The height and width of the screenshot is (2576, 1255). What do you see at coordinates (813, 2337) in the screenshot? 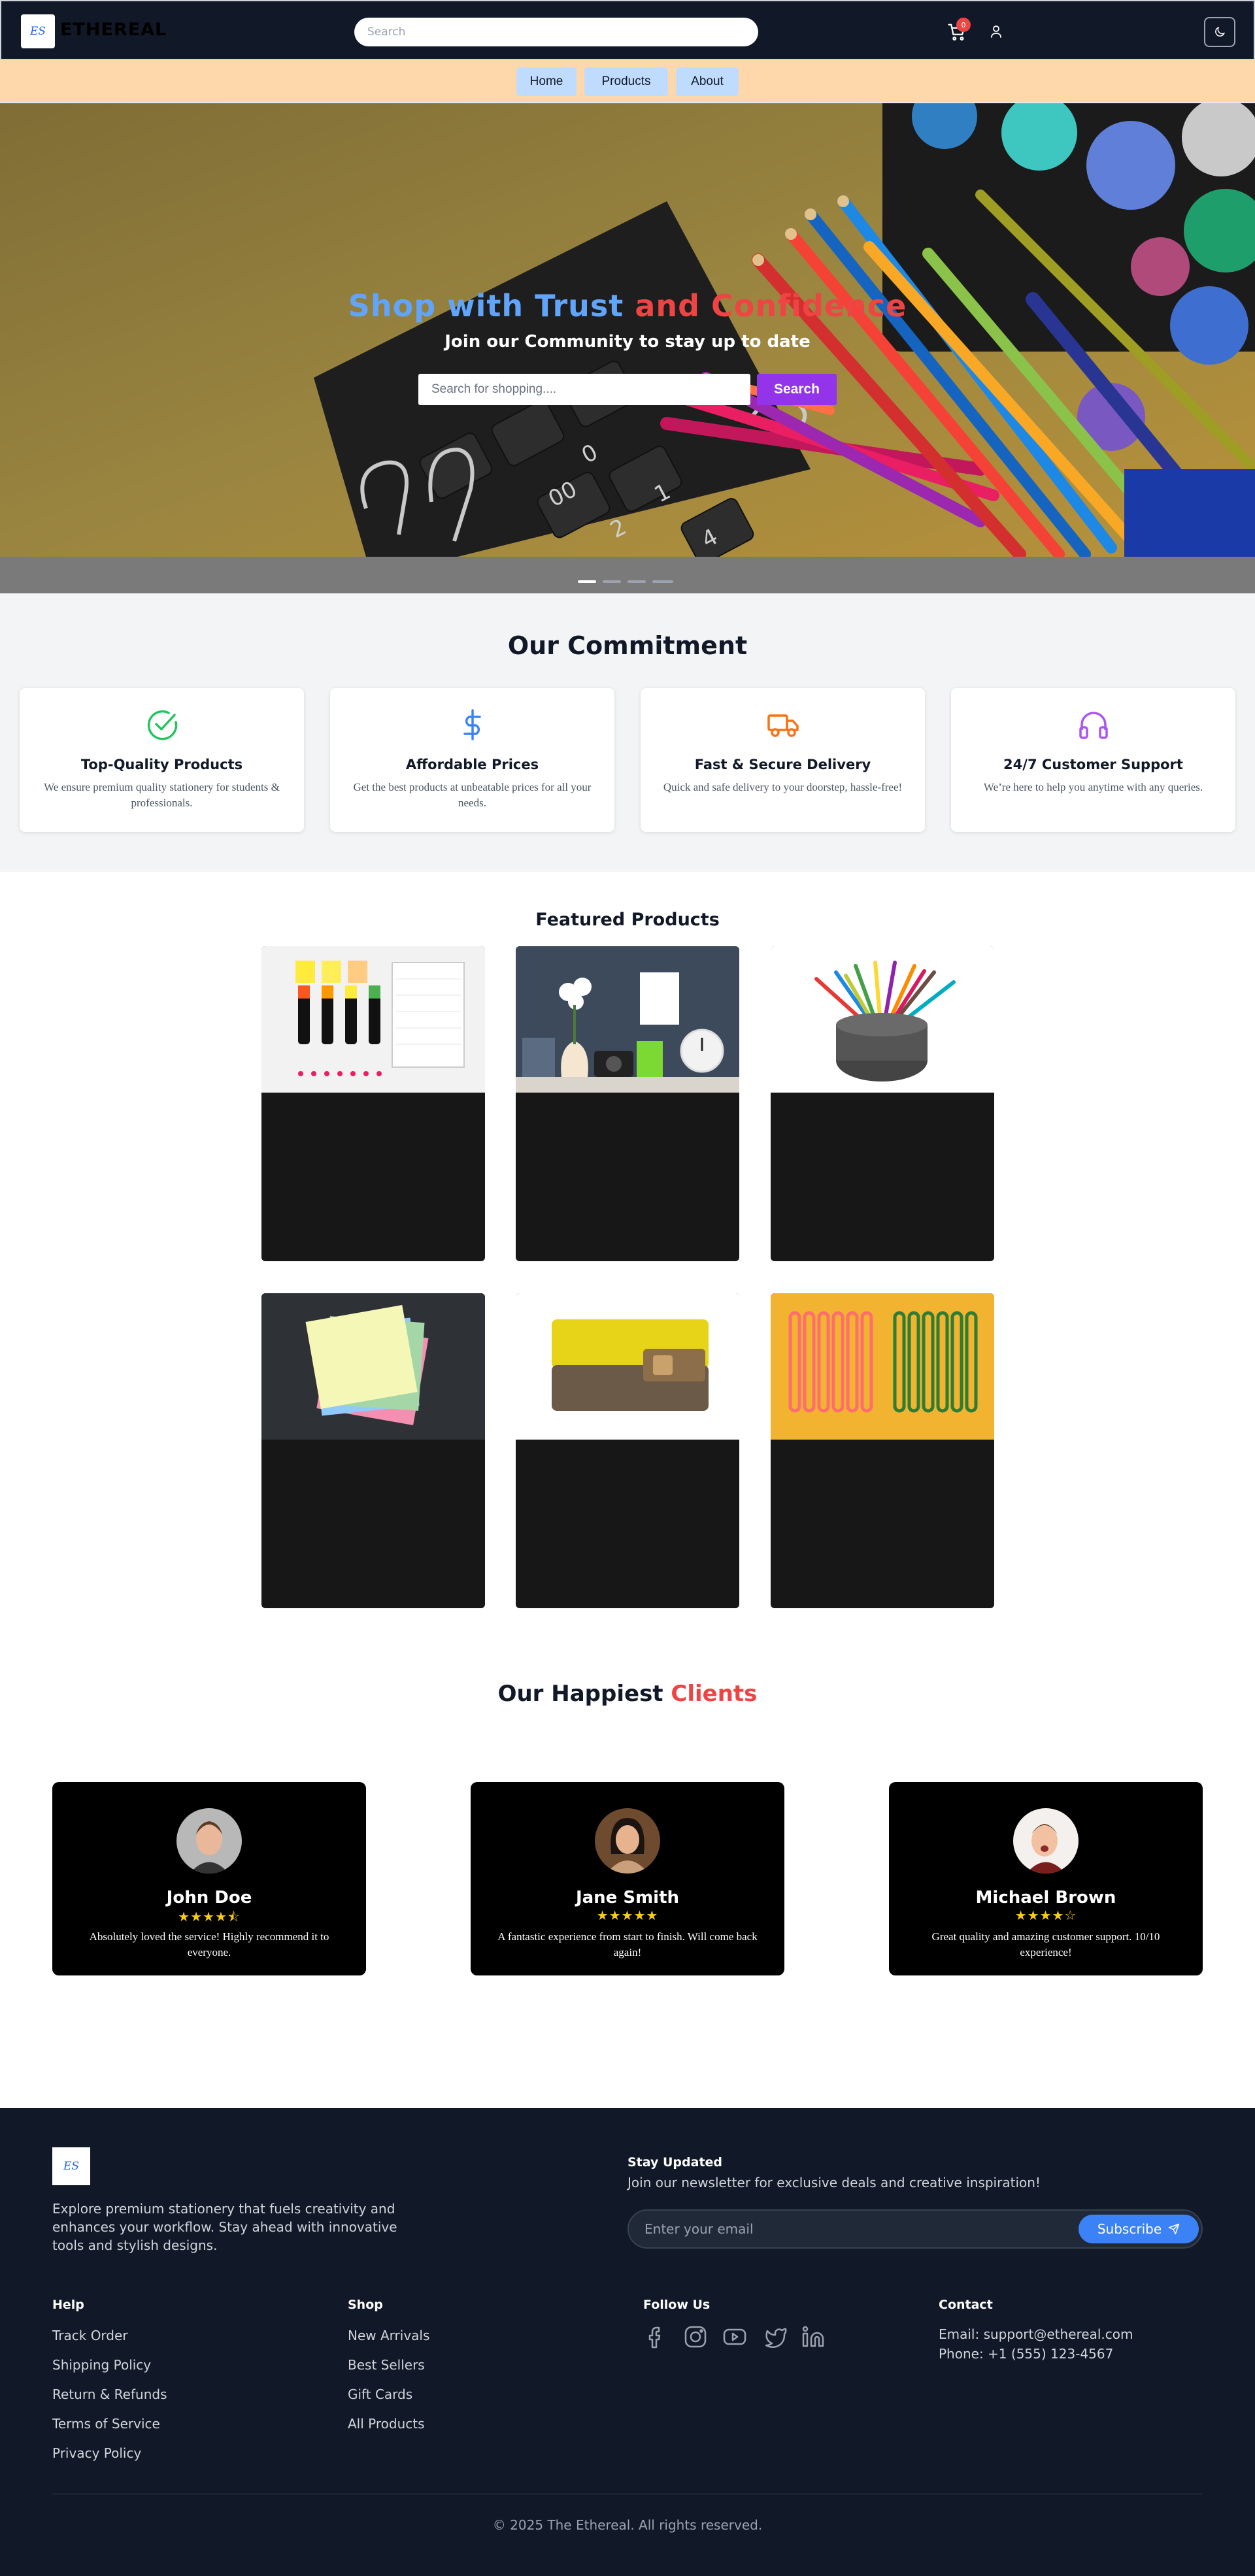
I see `linkedin-icon` at bounding box center [813, 2337].